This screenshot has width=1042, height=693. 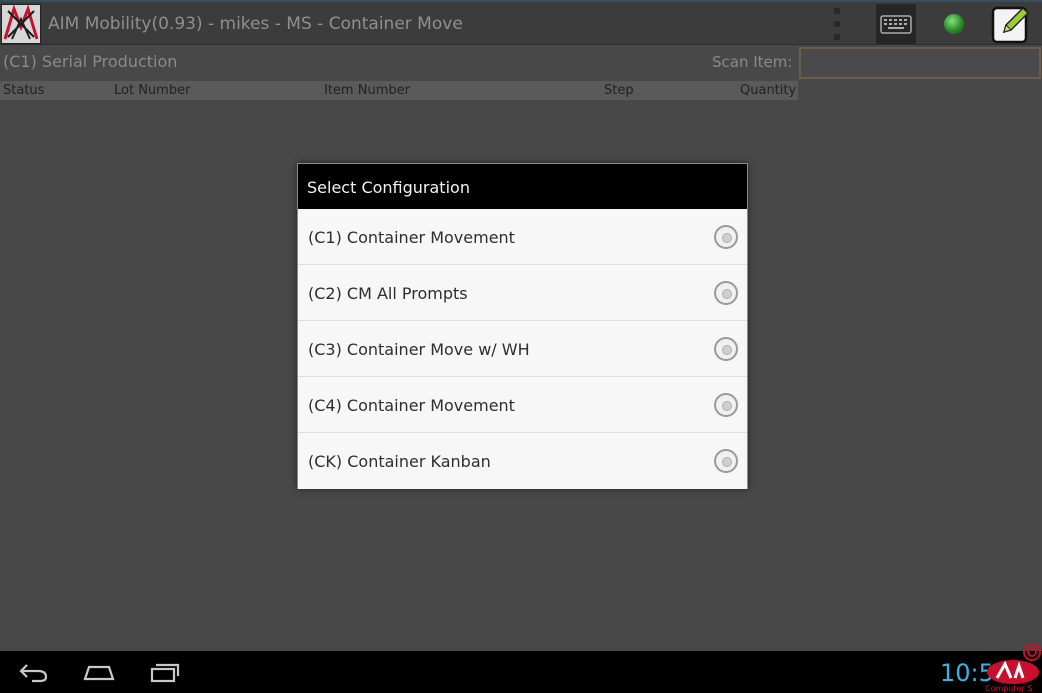 I want to click on config-option-label: (C4) Container Movement, so click(x=411, y=405).